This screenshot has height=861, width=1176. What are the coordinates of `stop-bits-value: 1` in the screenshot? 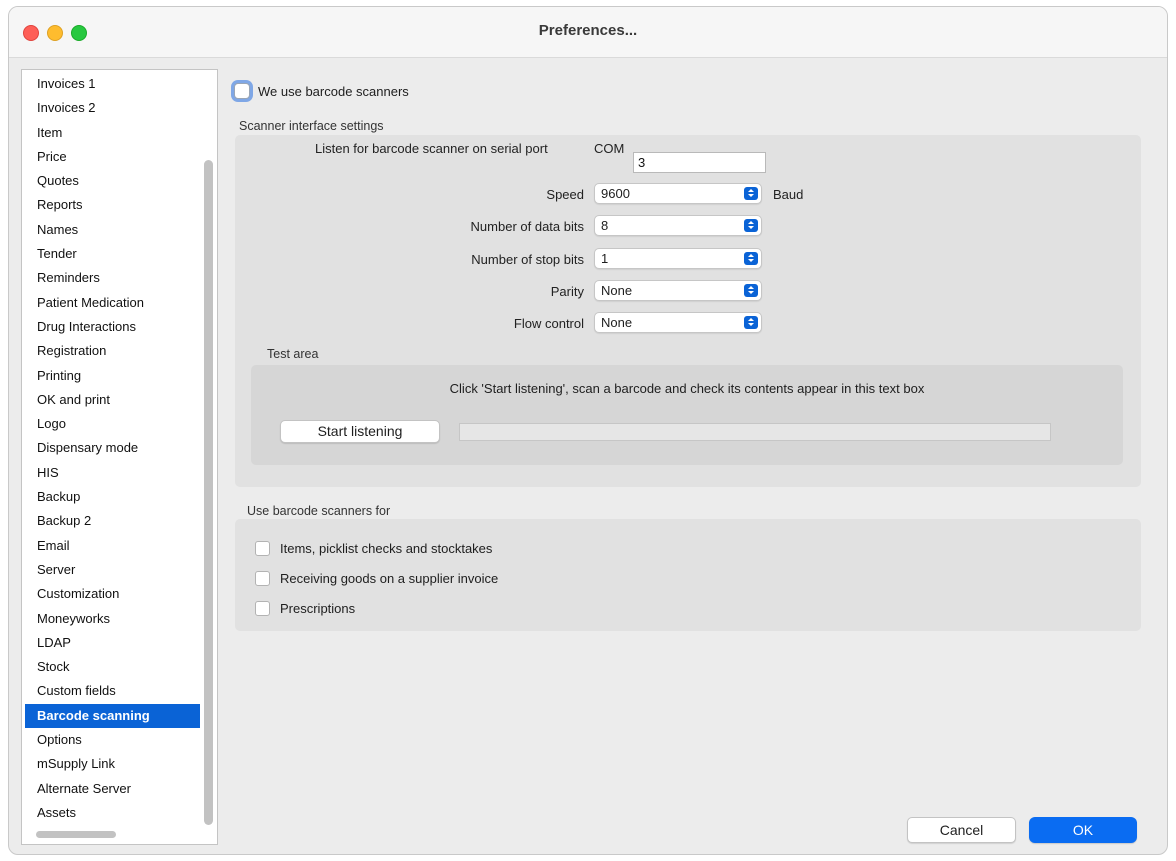 It's located at (605, 258).